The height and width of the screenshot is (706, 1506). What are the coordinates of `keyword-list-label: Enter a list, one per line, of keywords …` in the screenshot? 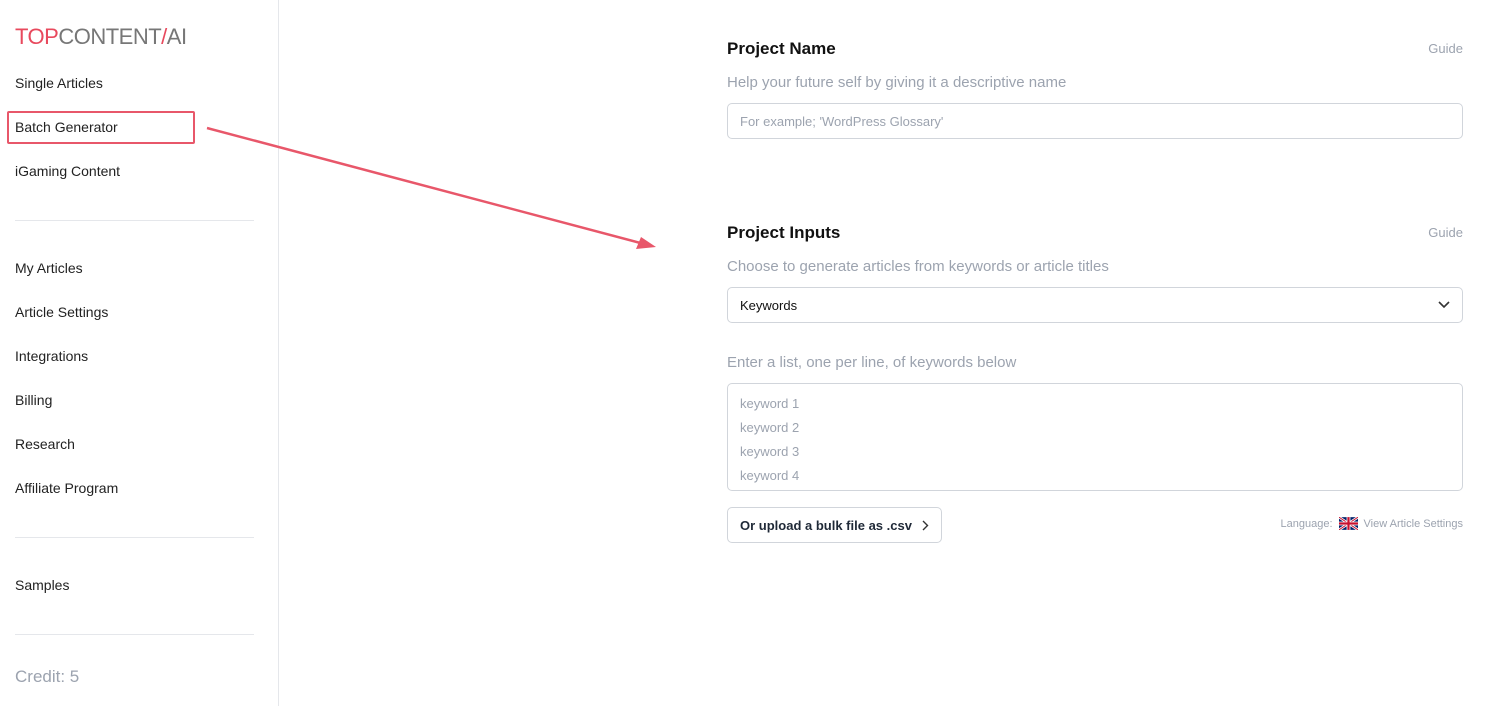 It's located at (872, 362).